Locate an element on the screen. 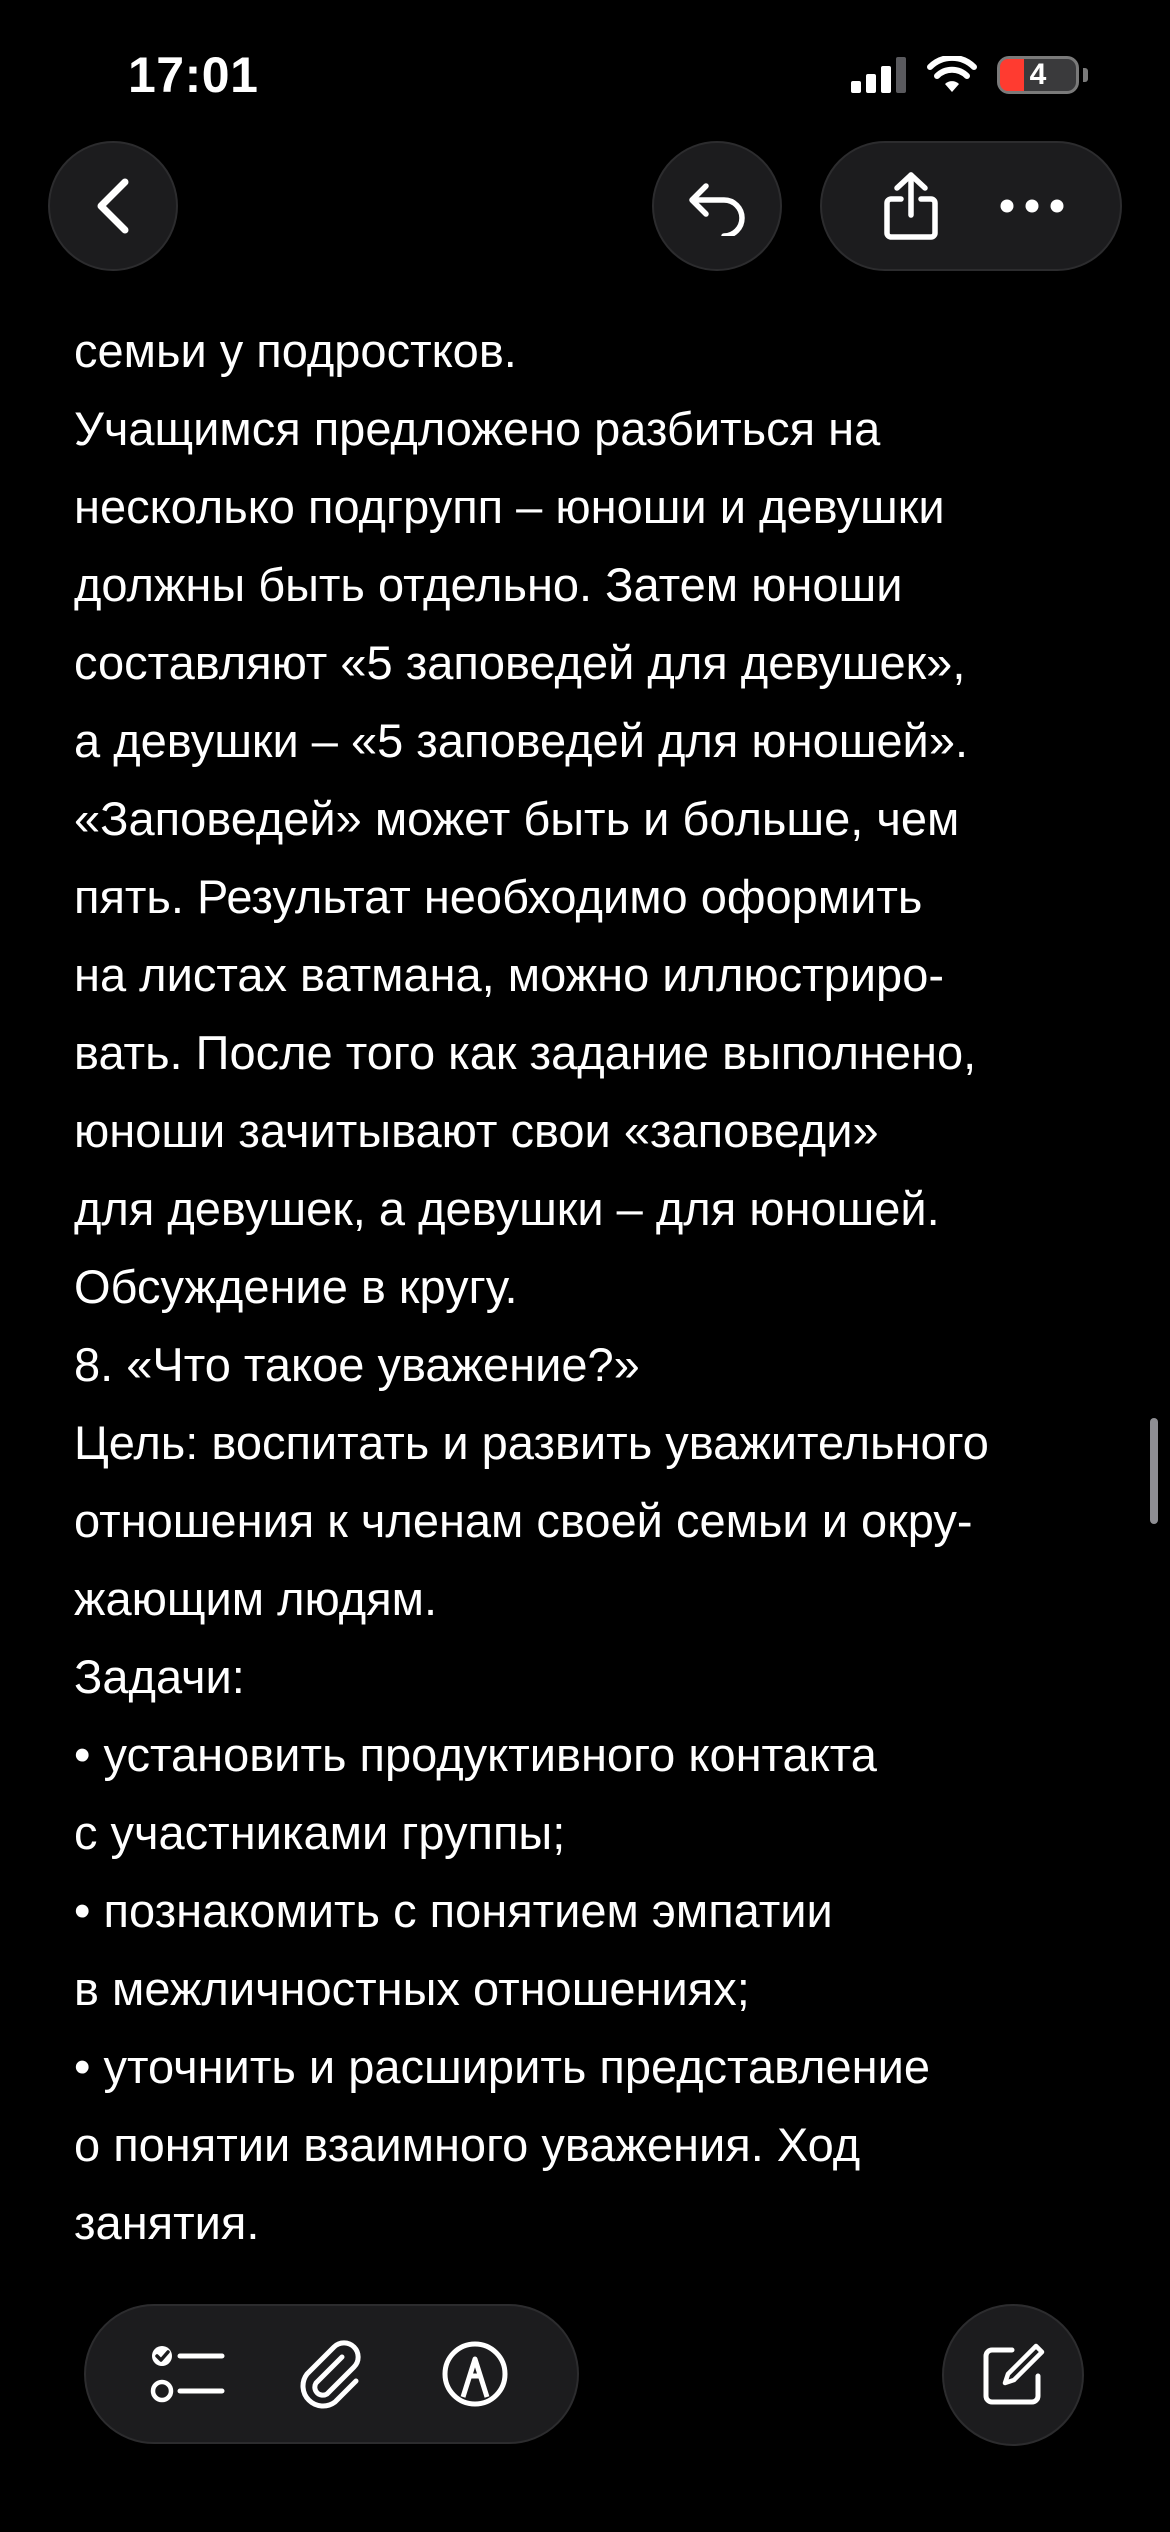 This screenshot has width=1170, height=2532. wifi-icon is located at coordinates (952, 74).